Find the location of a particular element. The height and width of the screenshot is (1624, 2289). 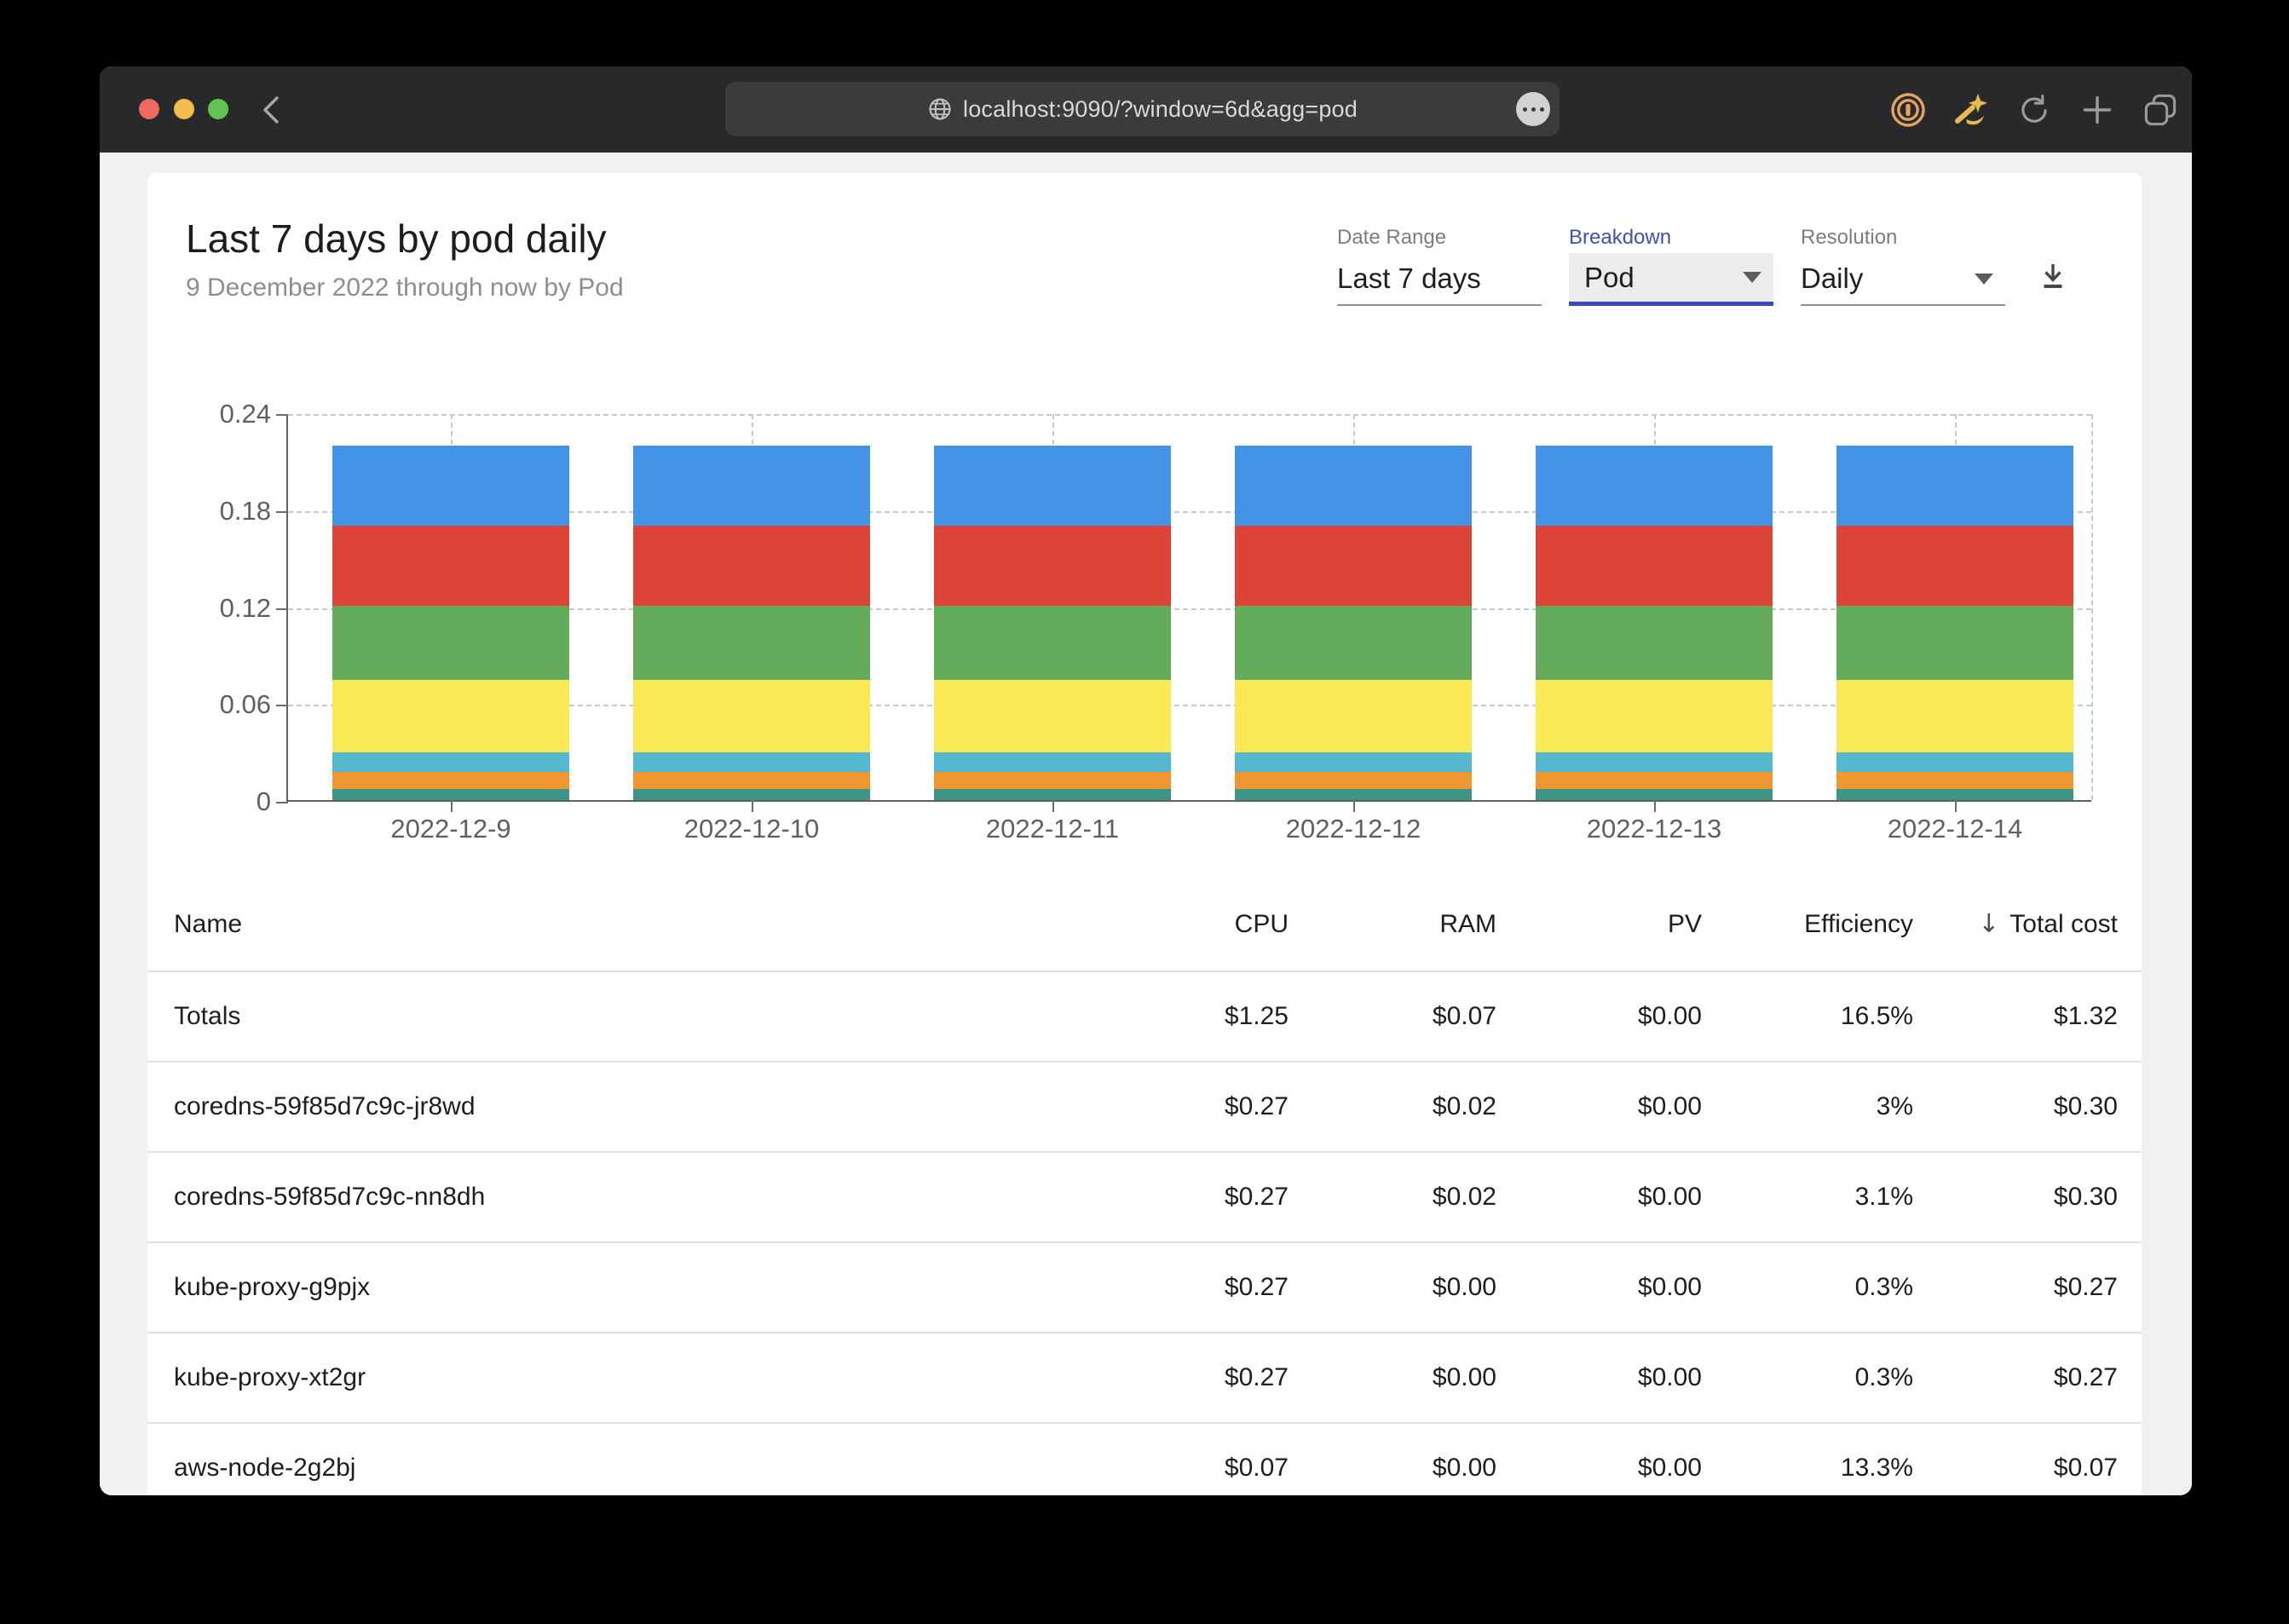

total-cell: $0.07 is located at coordinates (2085, 1468).